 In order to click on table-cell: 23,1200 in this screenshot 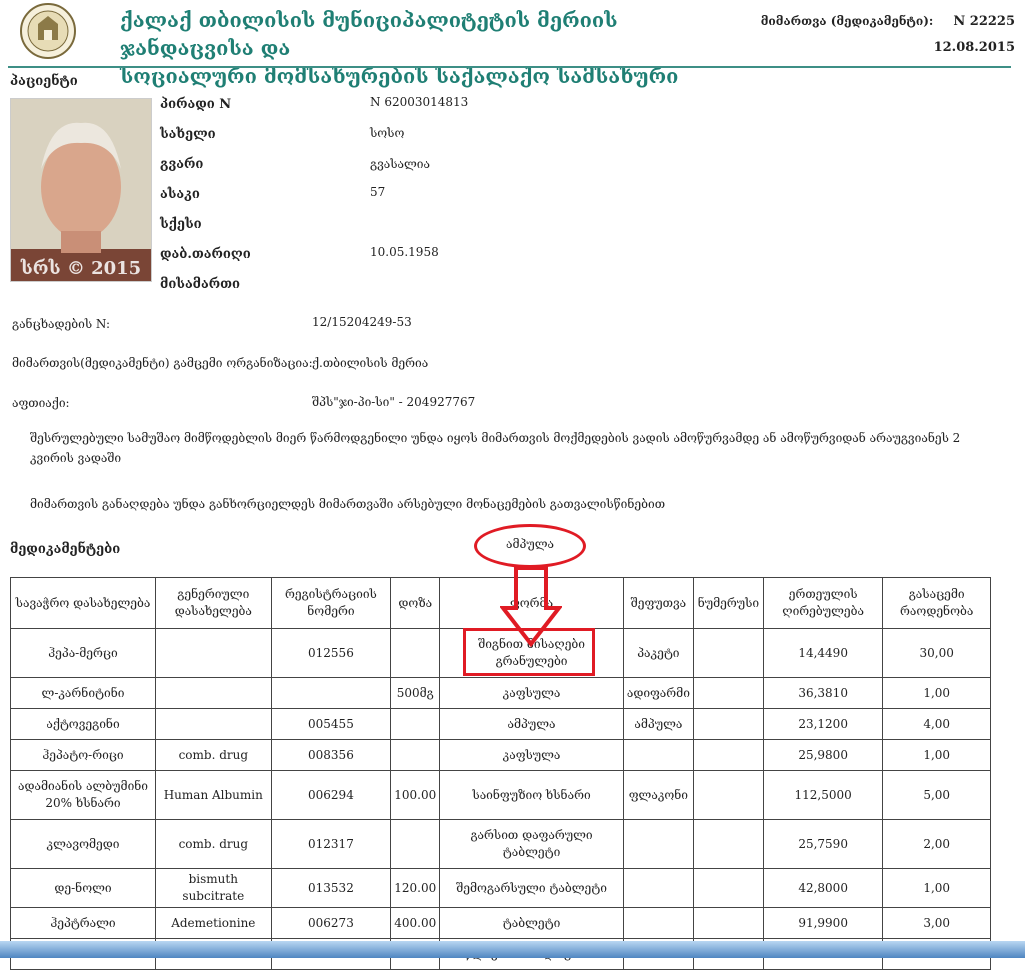, I will do `click(823, 724)`.